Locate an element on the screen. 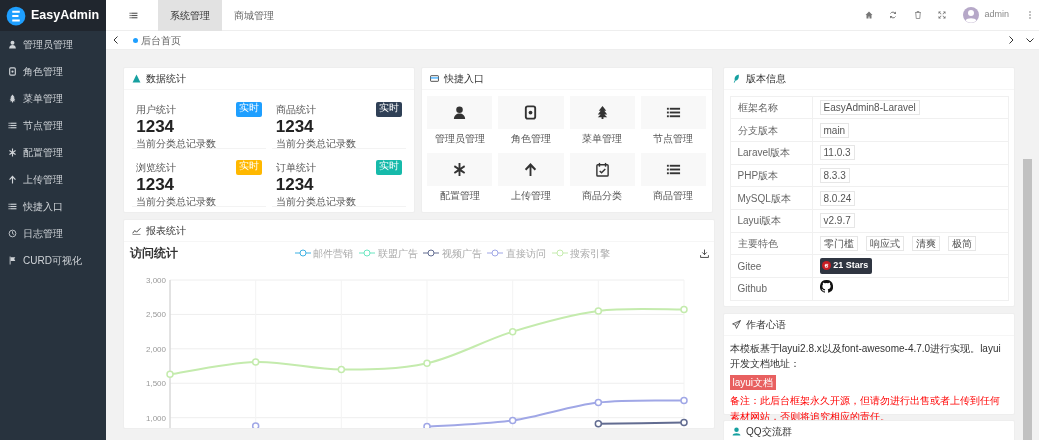 The height and width of the screenshot is (440, 1039). stat-note: 当前分类总记录数 is located at coordinates (177, 143).